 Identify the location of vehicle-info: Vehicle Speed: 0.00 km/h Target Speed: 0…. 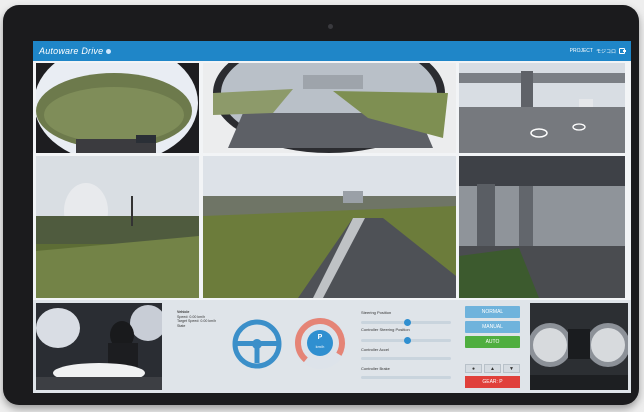
(196, 319).